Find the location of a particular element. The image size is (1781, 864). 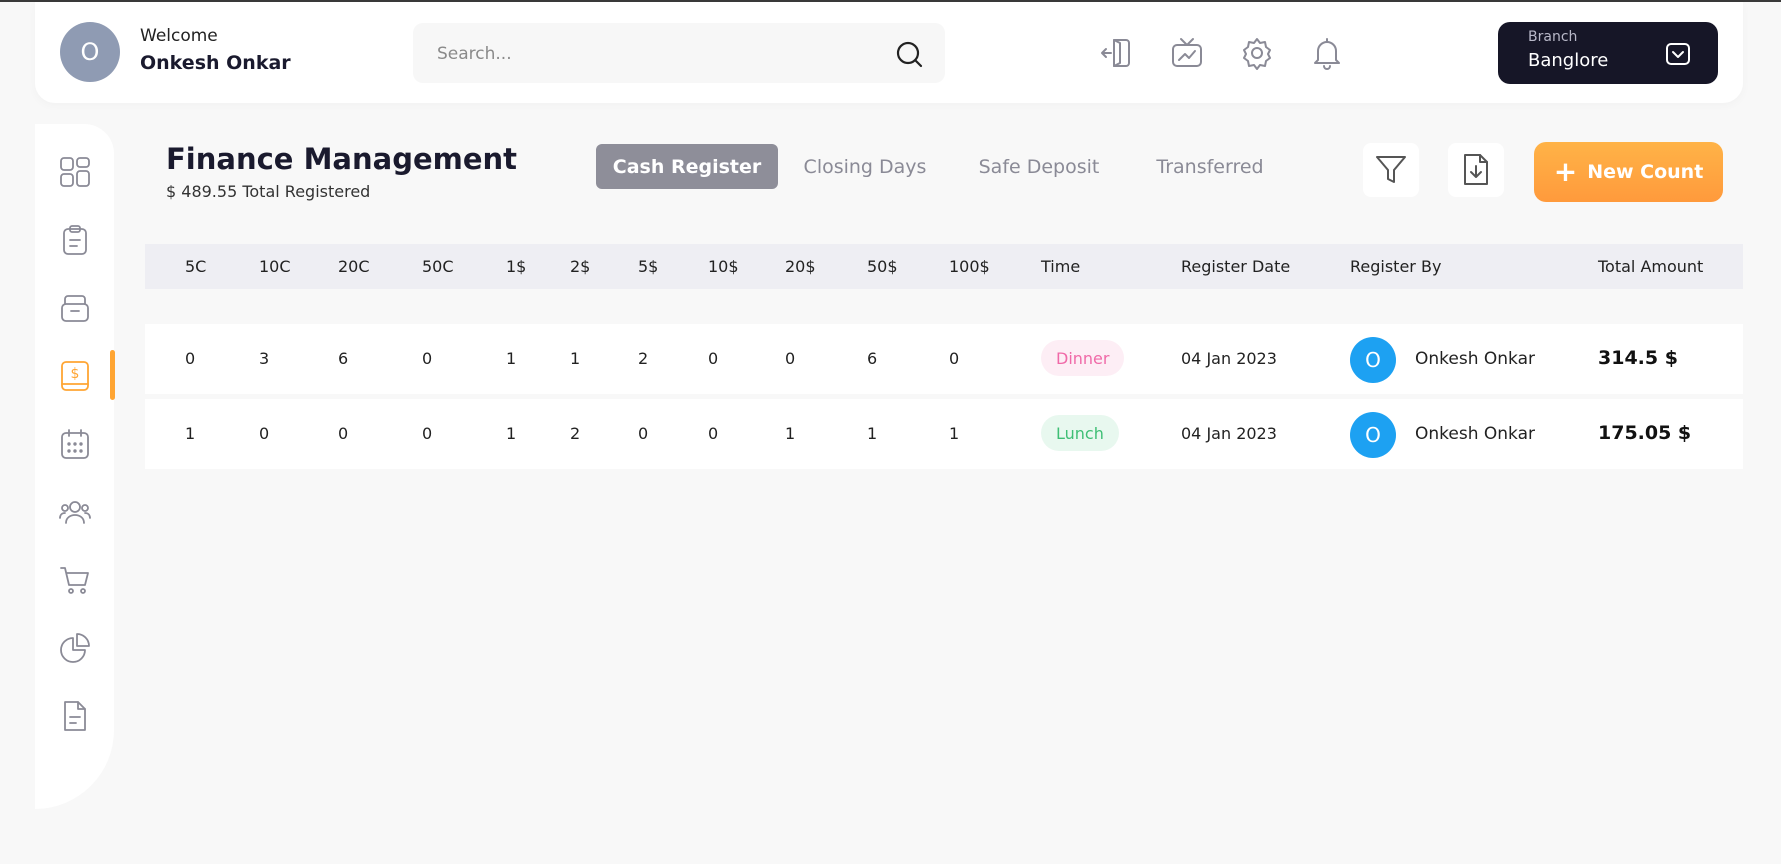

cell-50d: 6 is located at coordinates (872, 358).